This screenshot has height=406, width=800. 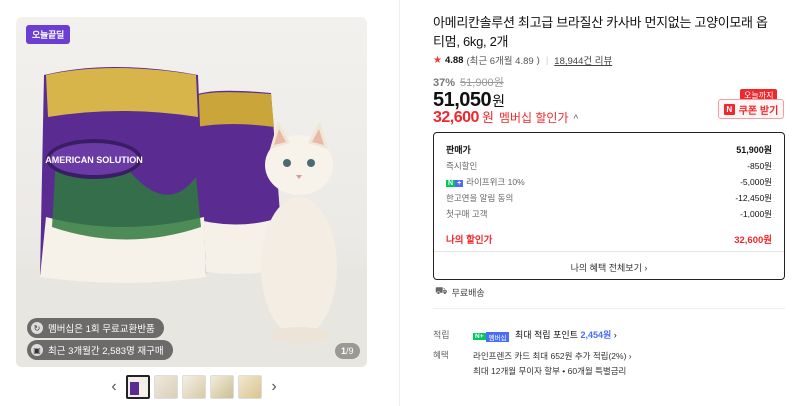 What do you see at coordinates (552, 356) in the screenshot?
I see `benefit-card-line: 라인프렌즈 카드 최대 652원 추가 적립(2%) ›` at bounding box center [552, 356].